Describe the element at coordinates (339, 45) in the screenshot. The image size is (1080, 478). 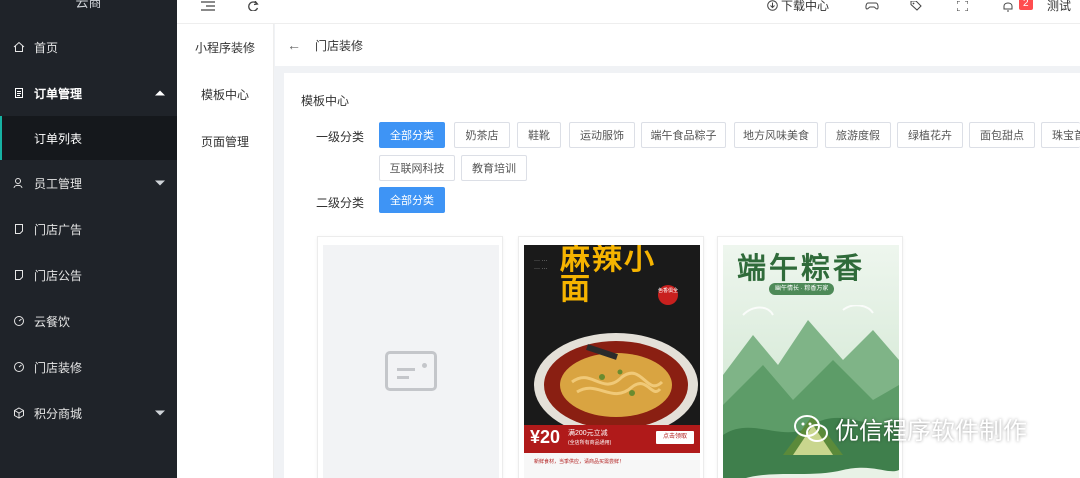
I see `page-title: 门店装修` at that location.